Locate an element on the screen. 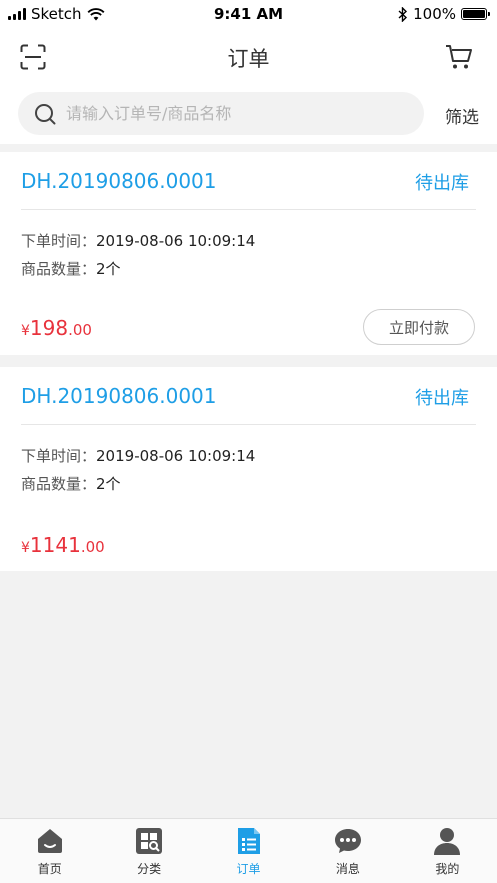 The height and width of the screenshot is (883, 497). page-title: 订单 is located at coordinates (248, 59).